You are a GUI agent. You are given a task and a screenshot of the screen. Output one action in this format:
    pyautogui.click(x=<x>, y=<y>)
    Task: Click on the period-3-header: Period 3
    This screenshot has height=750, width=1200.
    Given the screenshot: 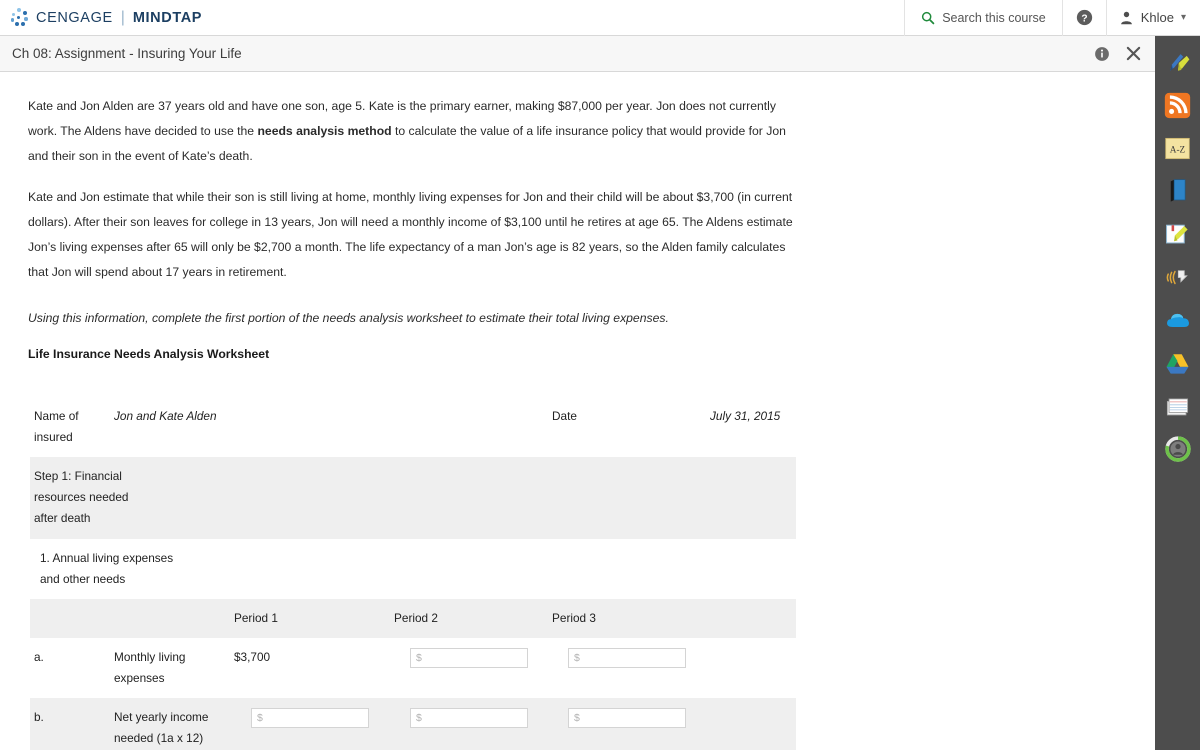 What is the action you would take?
    pyautogui.click(x=574, y=618)
    